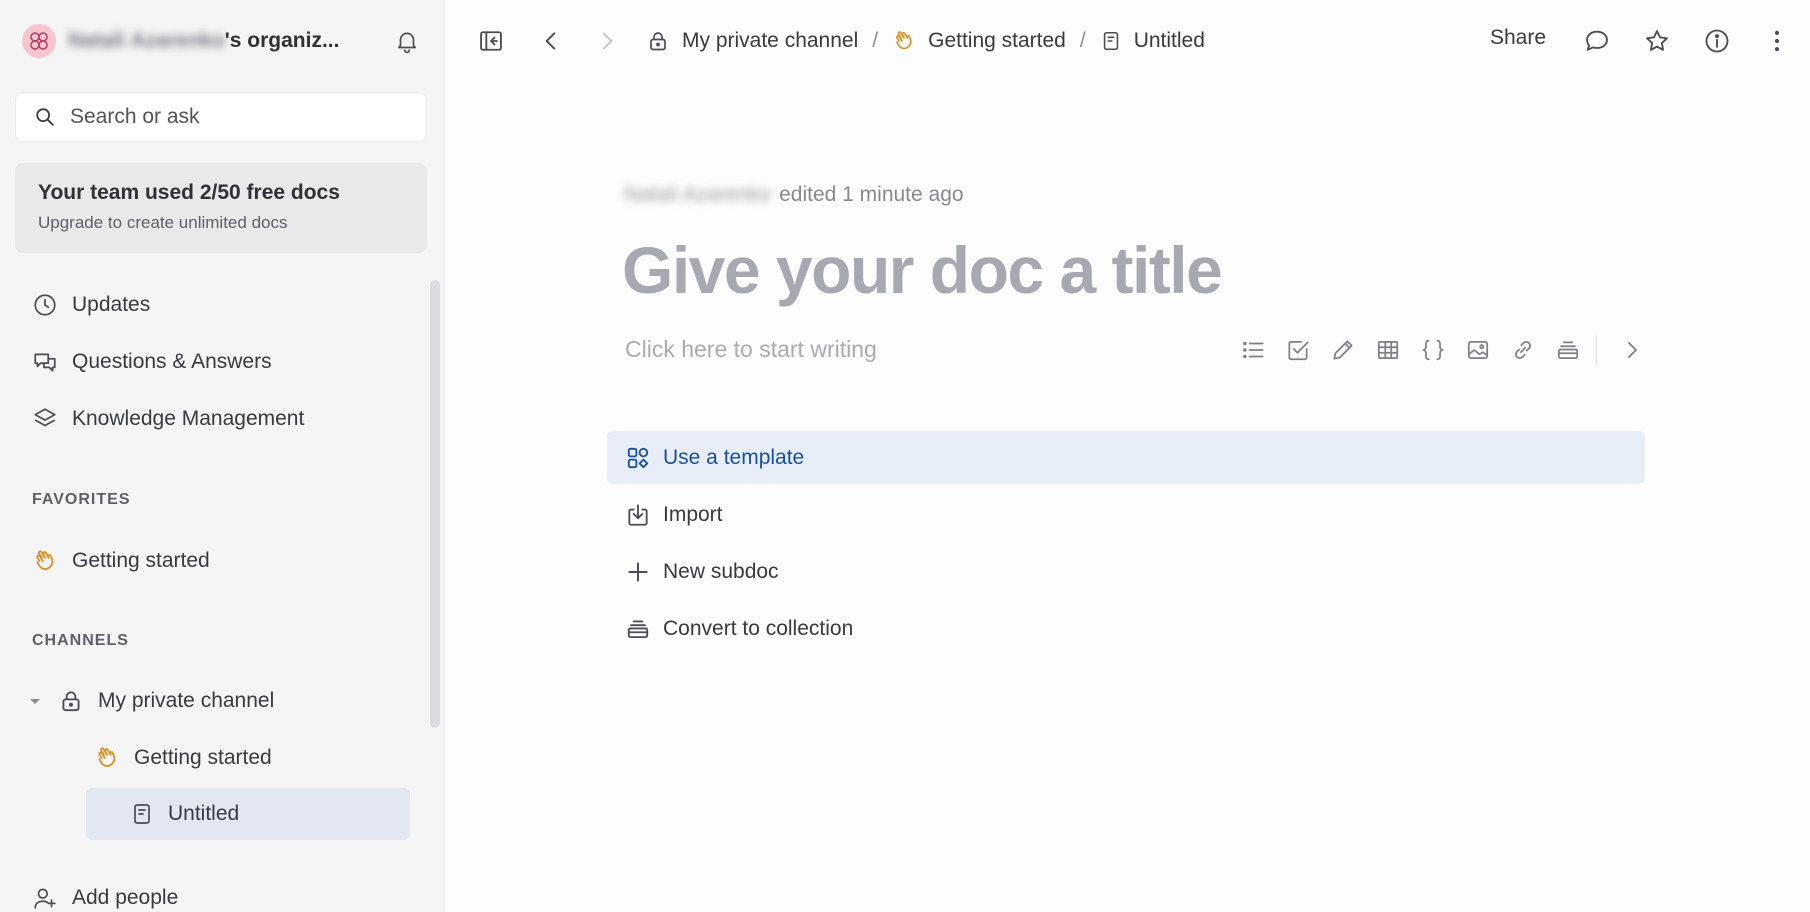 This screenshot has width=1810, height=912. I want to click on action-label: New subdoc, so click(721, 571).